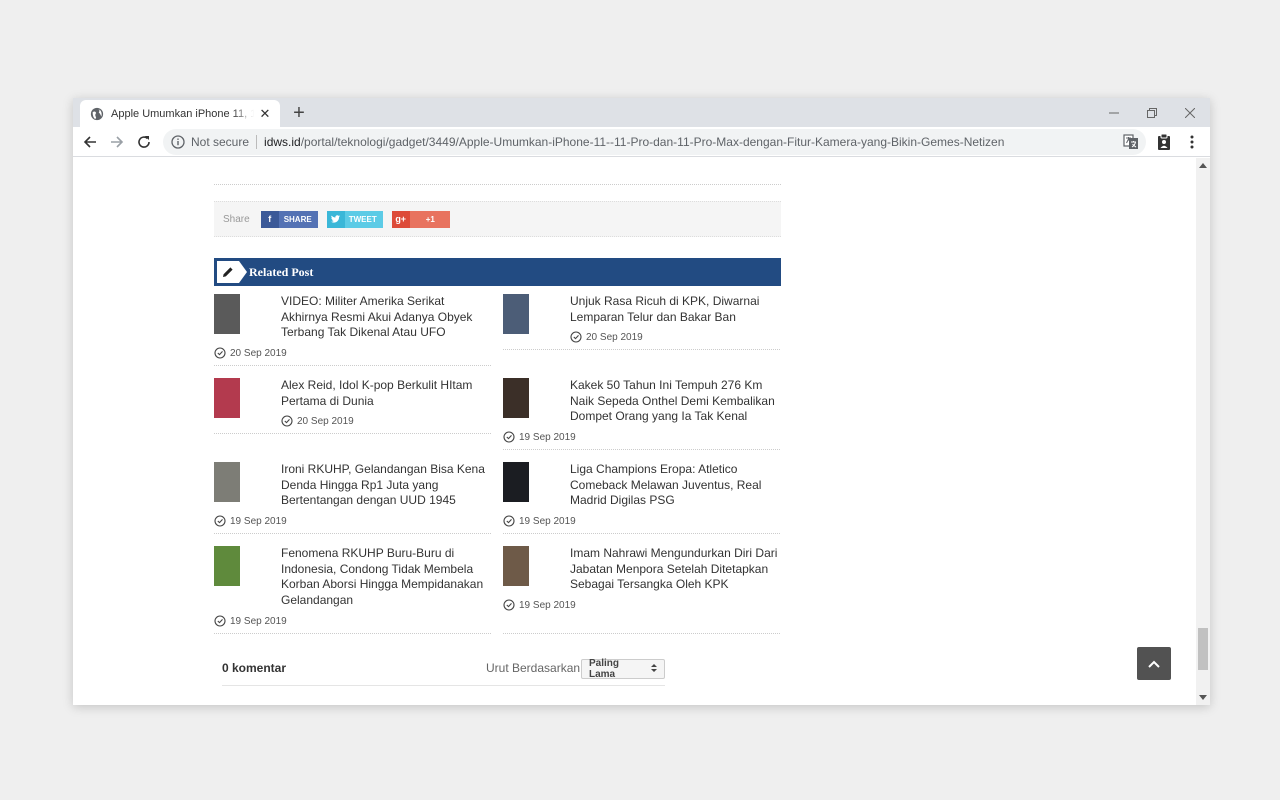 This screenshot has width=1280, height=800. Describe the element at coordinates (178, 142) in the screenshot. I see `info-icon` at that location.